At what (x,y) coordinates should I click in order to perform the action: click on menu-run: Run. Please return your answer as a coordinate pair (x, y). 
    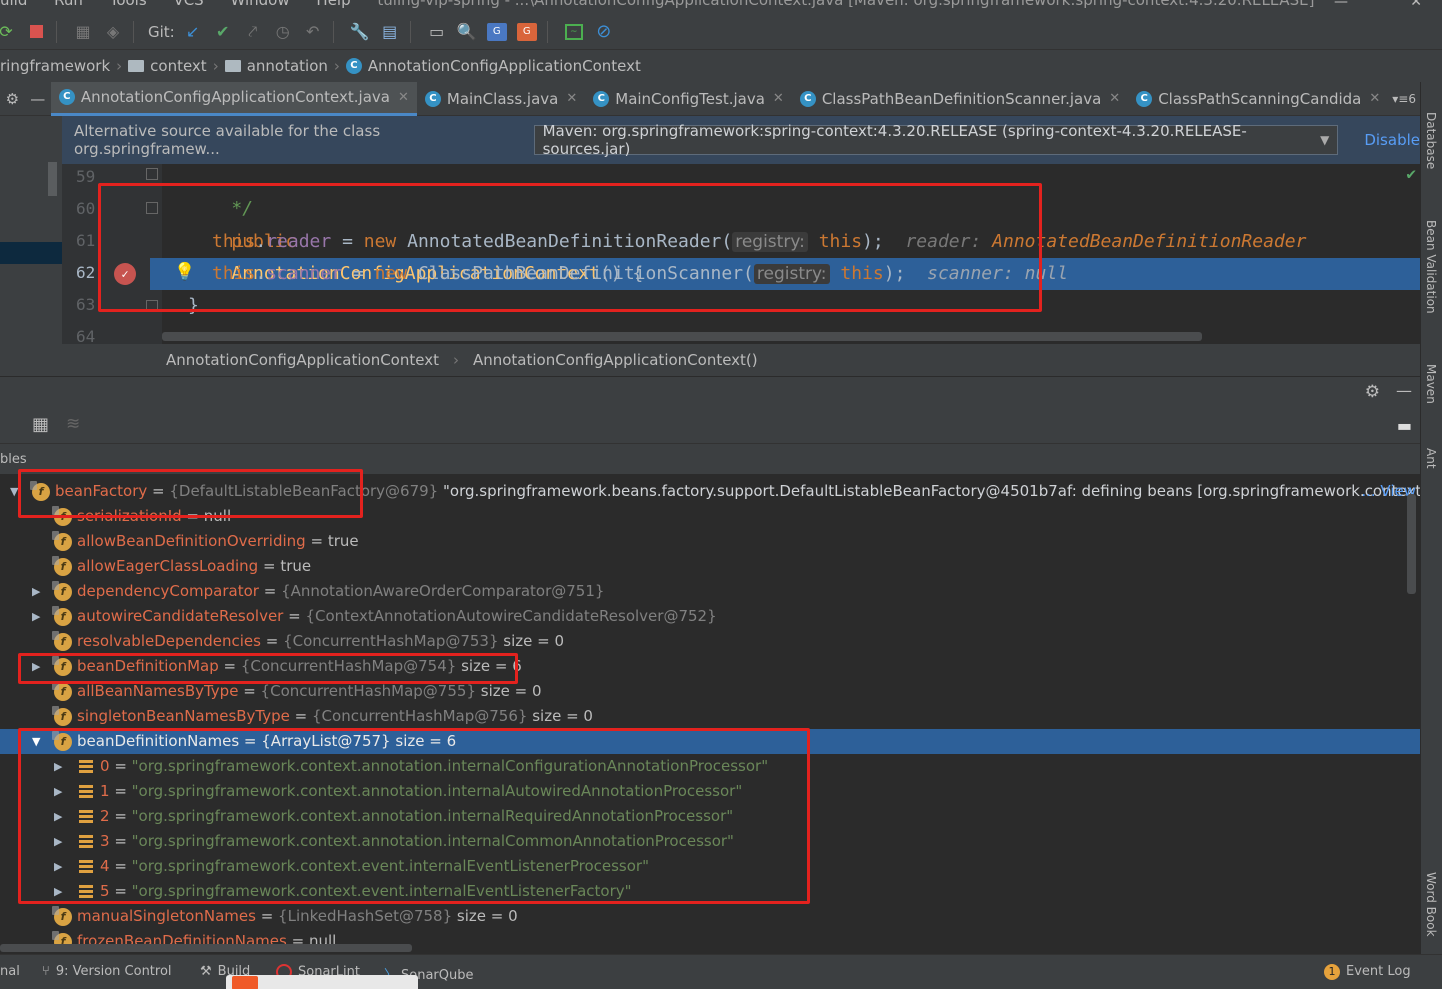
    Looking at the image, I should click on (68, 4).